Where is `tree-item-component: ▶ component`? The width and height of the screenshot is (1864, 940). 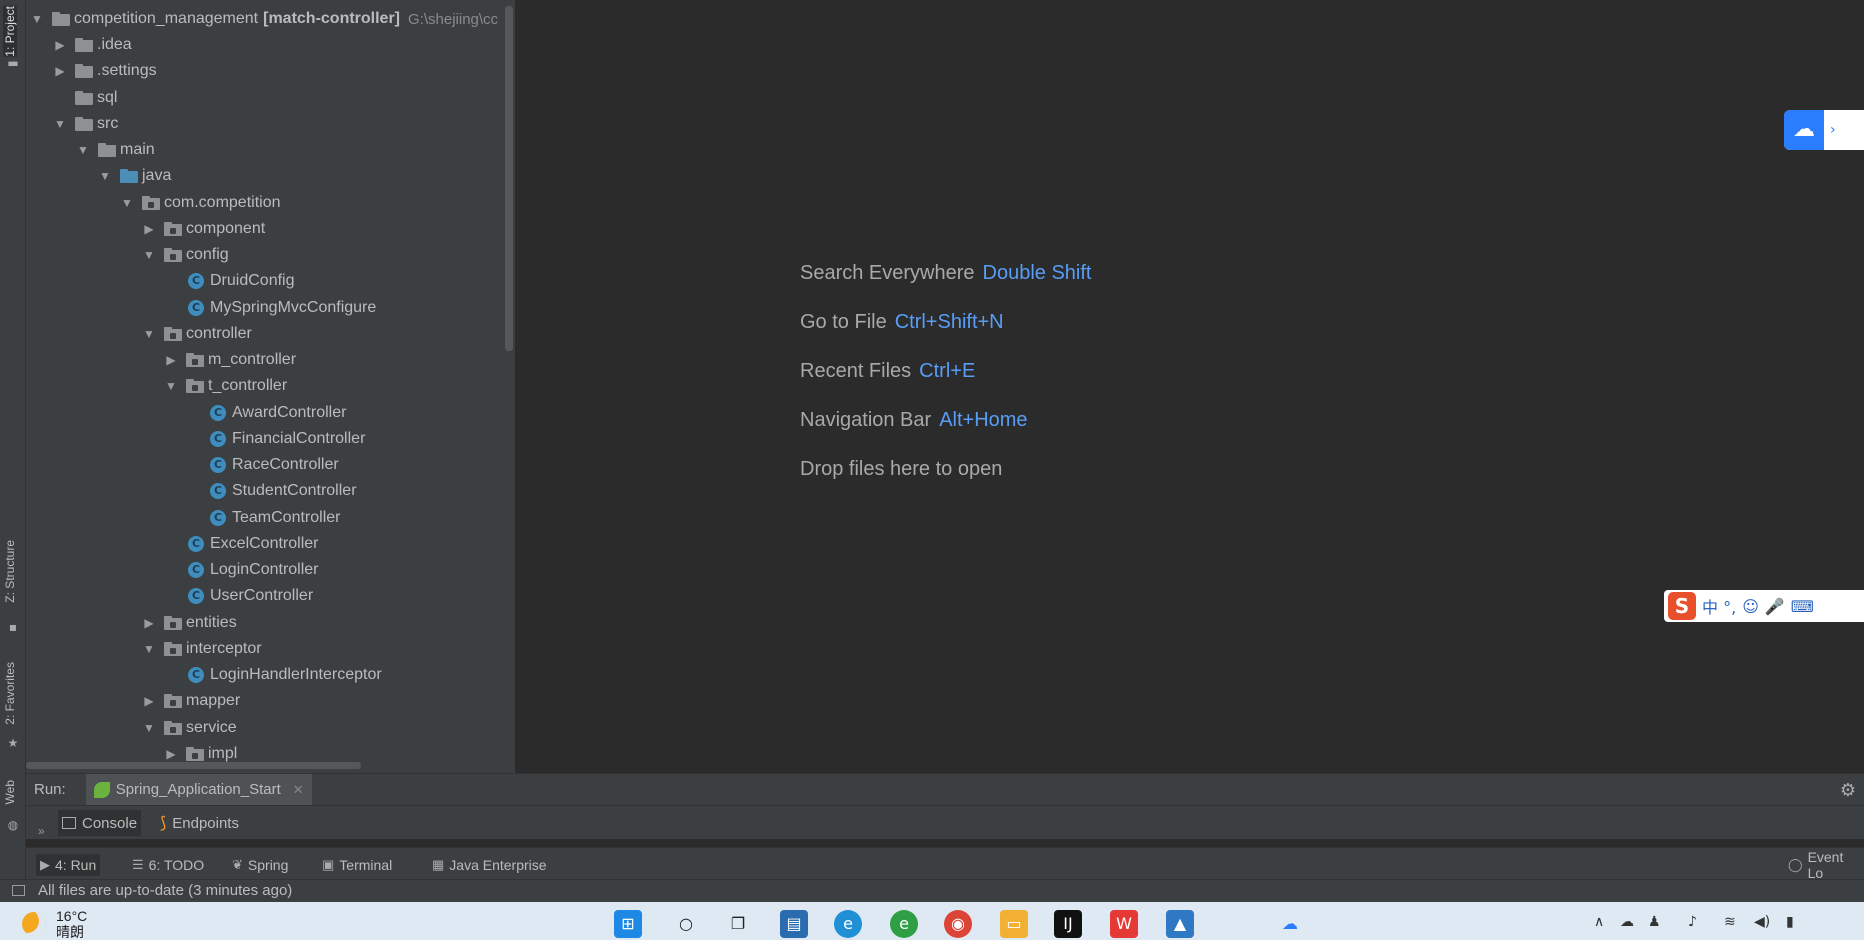 tree-item-component: ▶ component is located at coordinates (203, 229).